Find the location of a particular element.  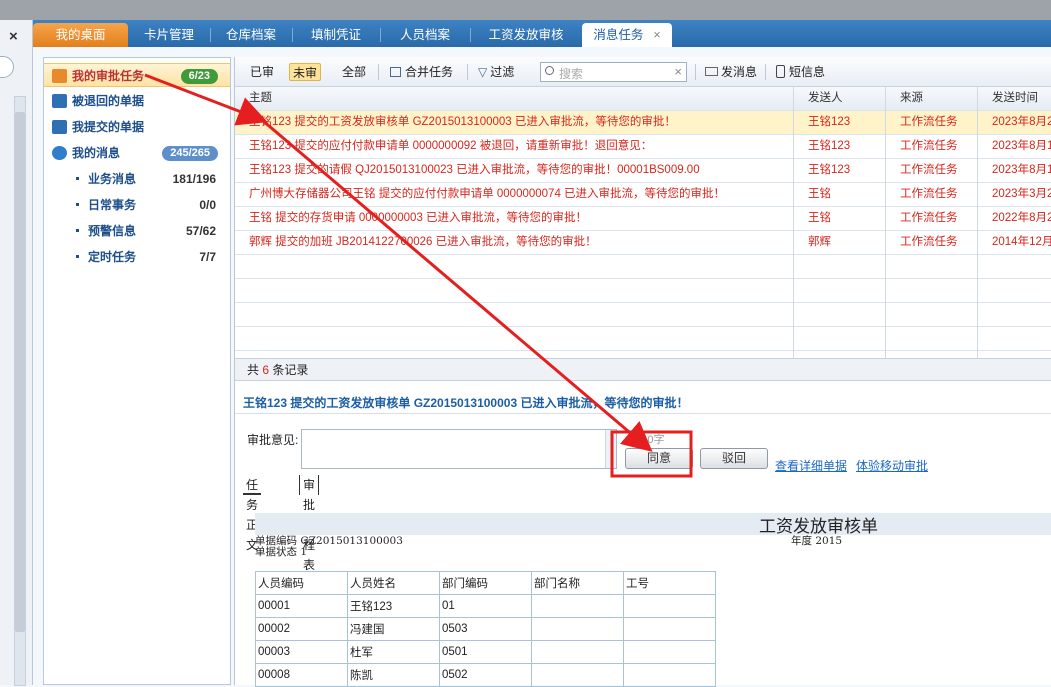

sidebar-item-submitted: 我提交的单据 is located at coordinates (137, 127).